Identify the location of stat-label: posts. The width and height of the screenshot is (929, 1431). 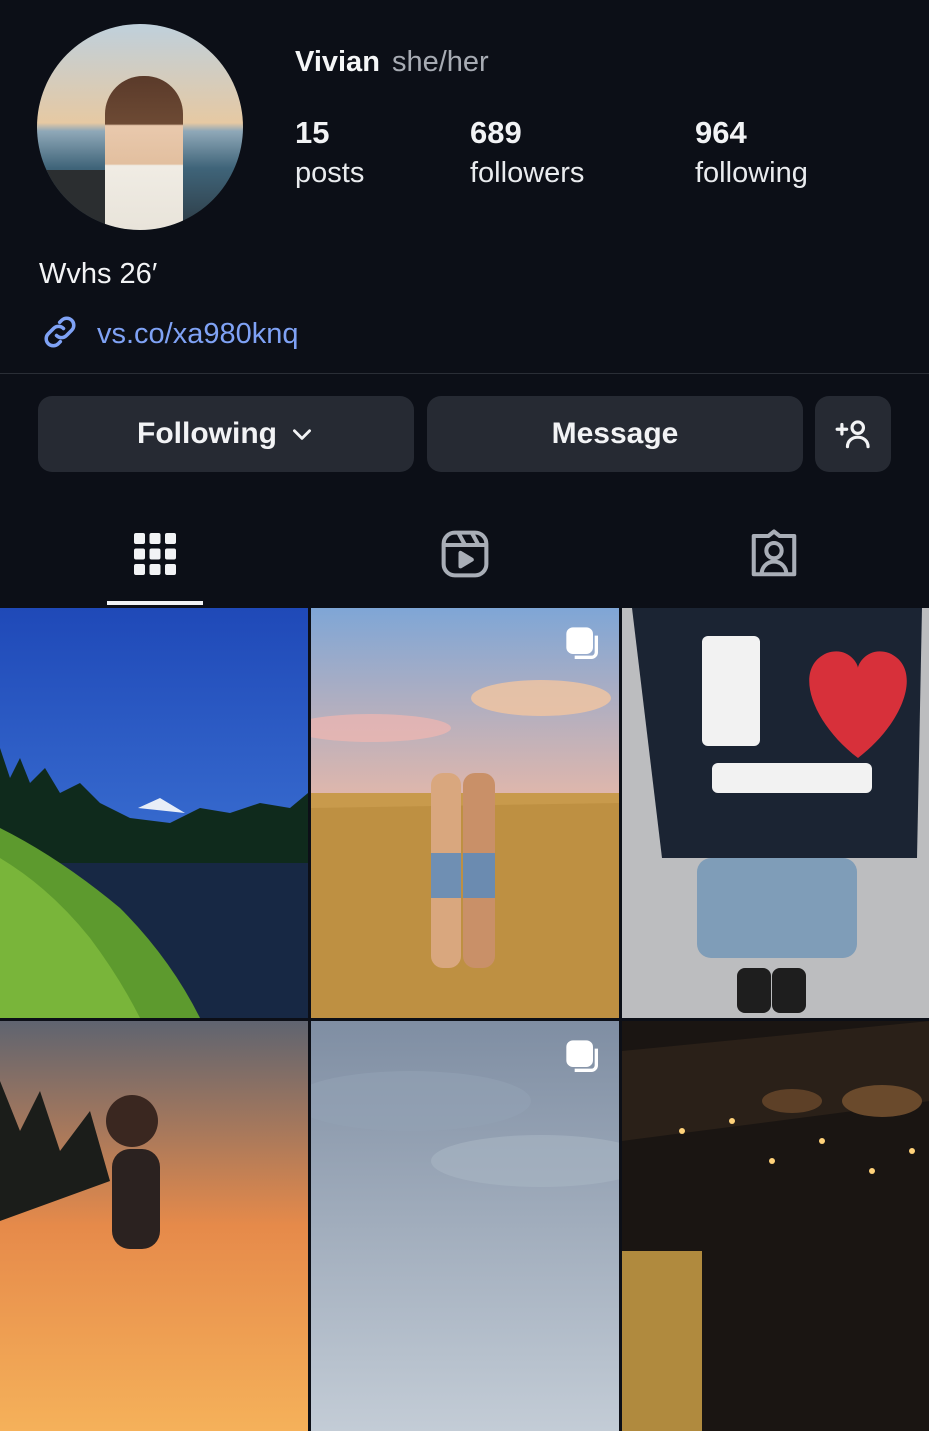
(330, 173).